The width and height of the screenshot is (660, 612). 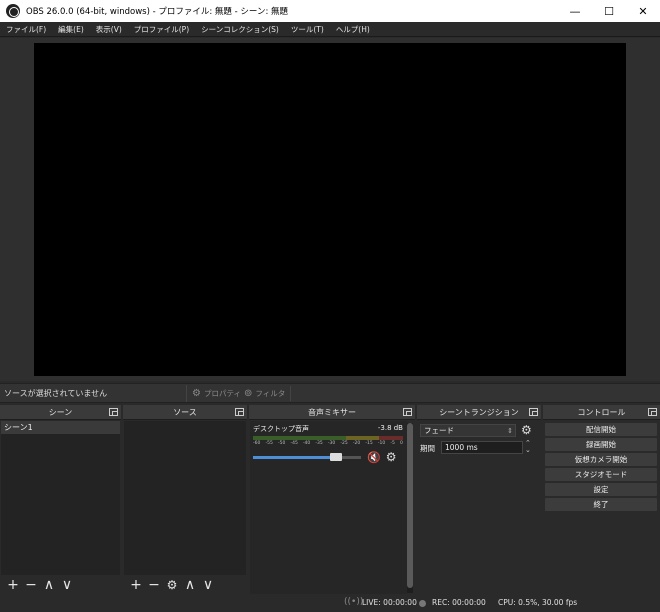 I want to click on live-status: LIVE: 00:00:00, so click(x=389, y=602).